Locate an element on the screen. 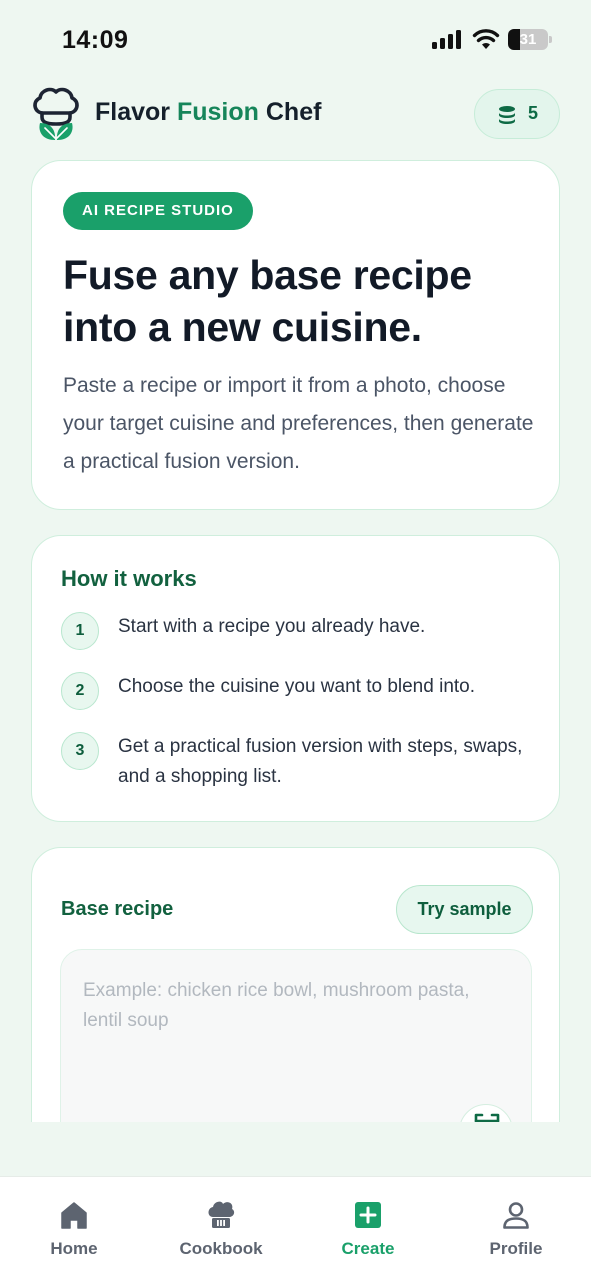 This screenshot has height=1280, width=591. home-icon is located at coordinates (74, 1215).